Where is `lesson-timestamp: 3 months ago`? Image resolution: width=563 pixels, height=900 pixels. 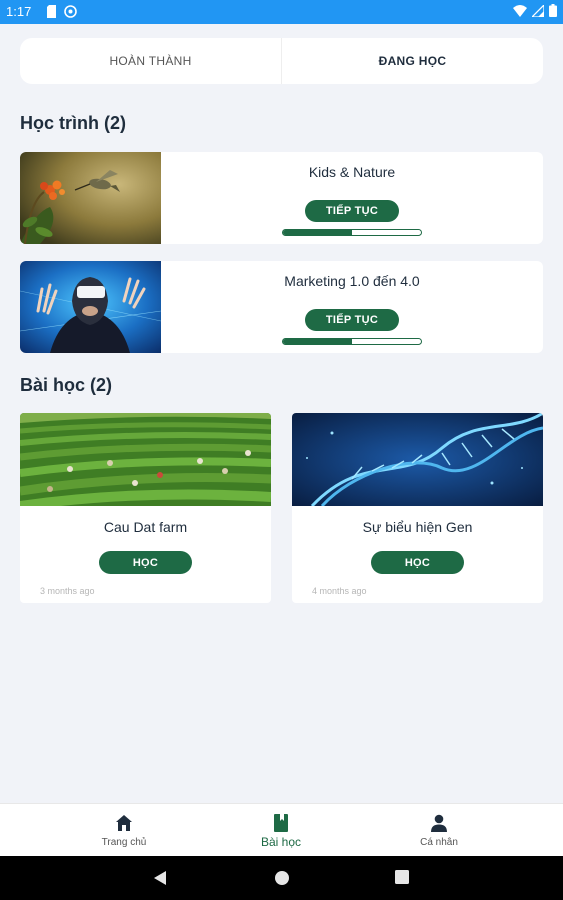 lesson-timestamp: 3 months ago is located at coordinates (67, 591).